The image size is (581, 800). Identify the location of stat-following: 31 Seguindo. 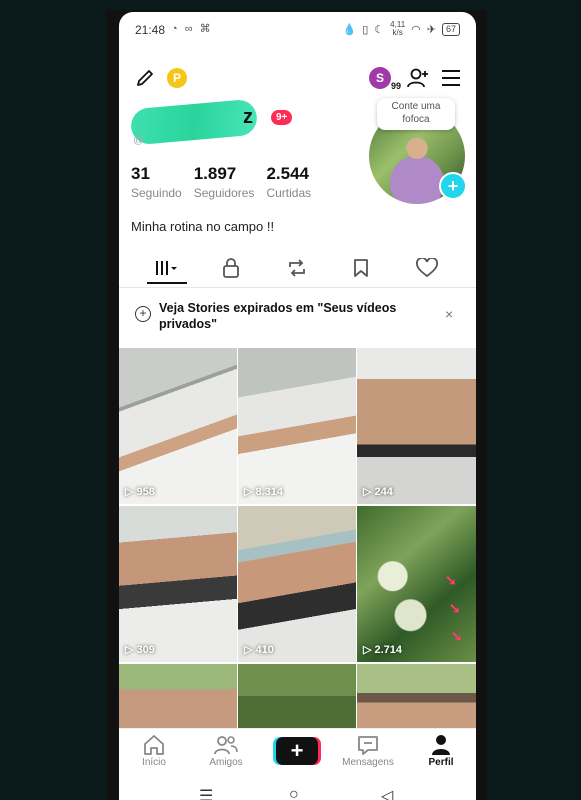
(156, 182).